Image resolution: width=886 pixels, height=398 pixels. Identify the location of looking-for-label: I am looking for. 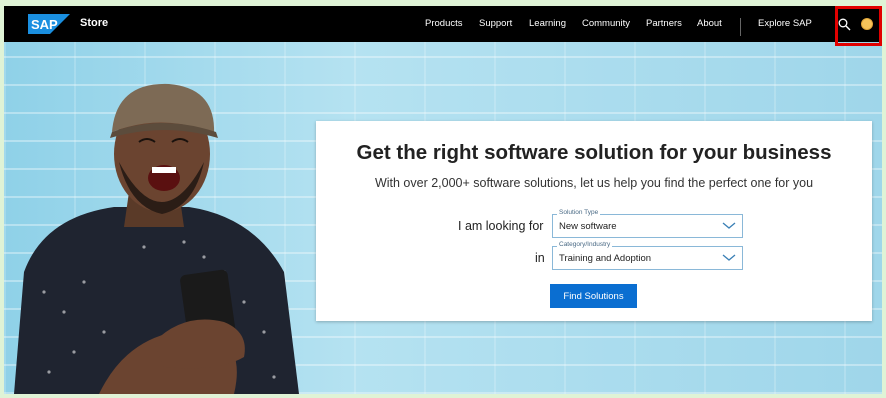
(501, 226).